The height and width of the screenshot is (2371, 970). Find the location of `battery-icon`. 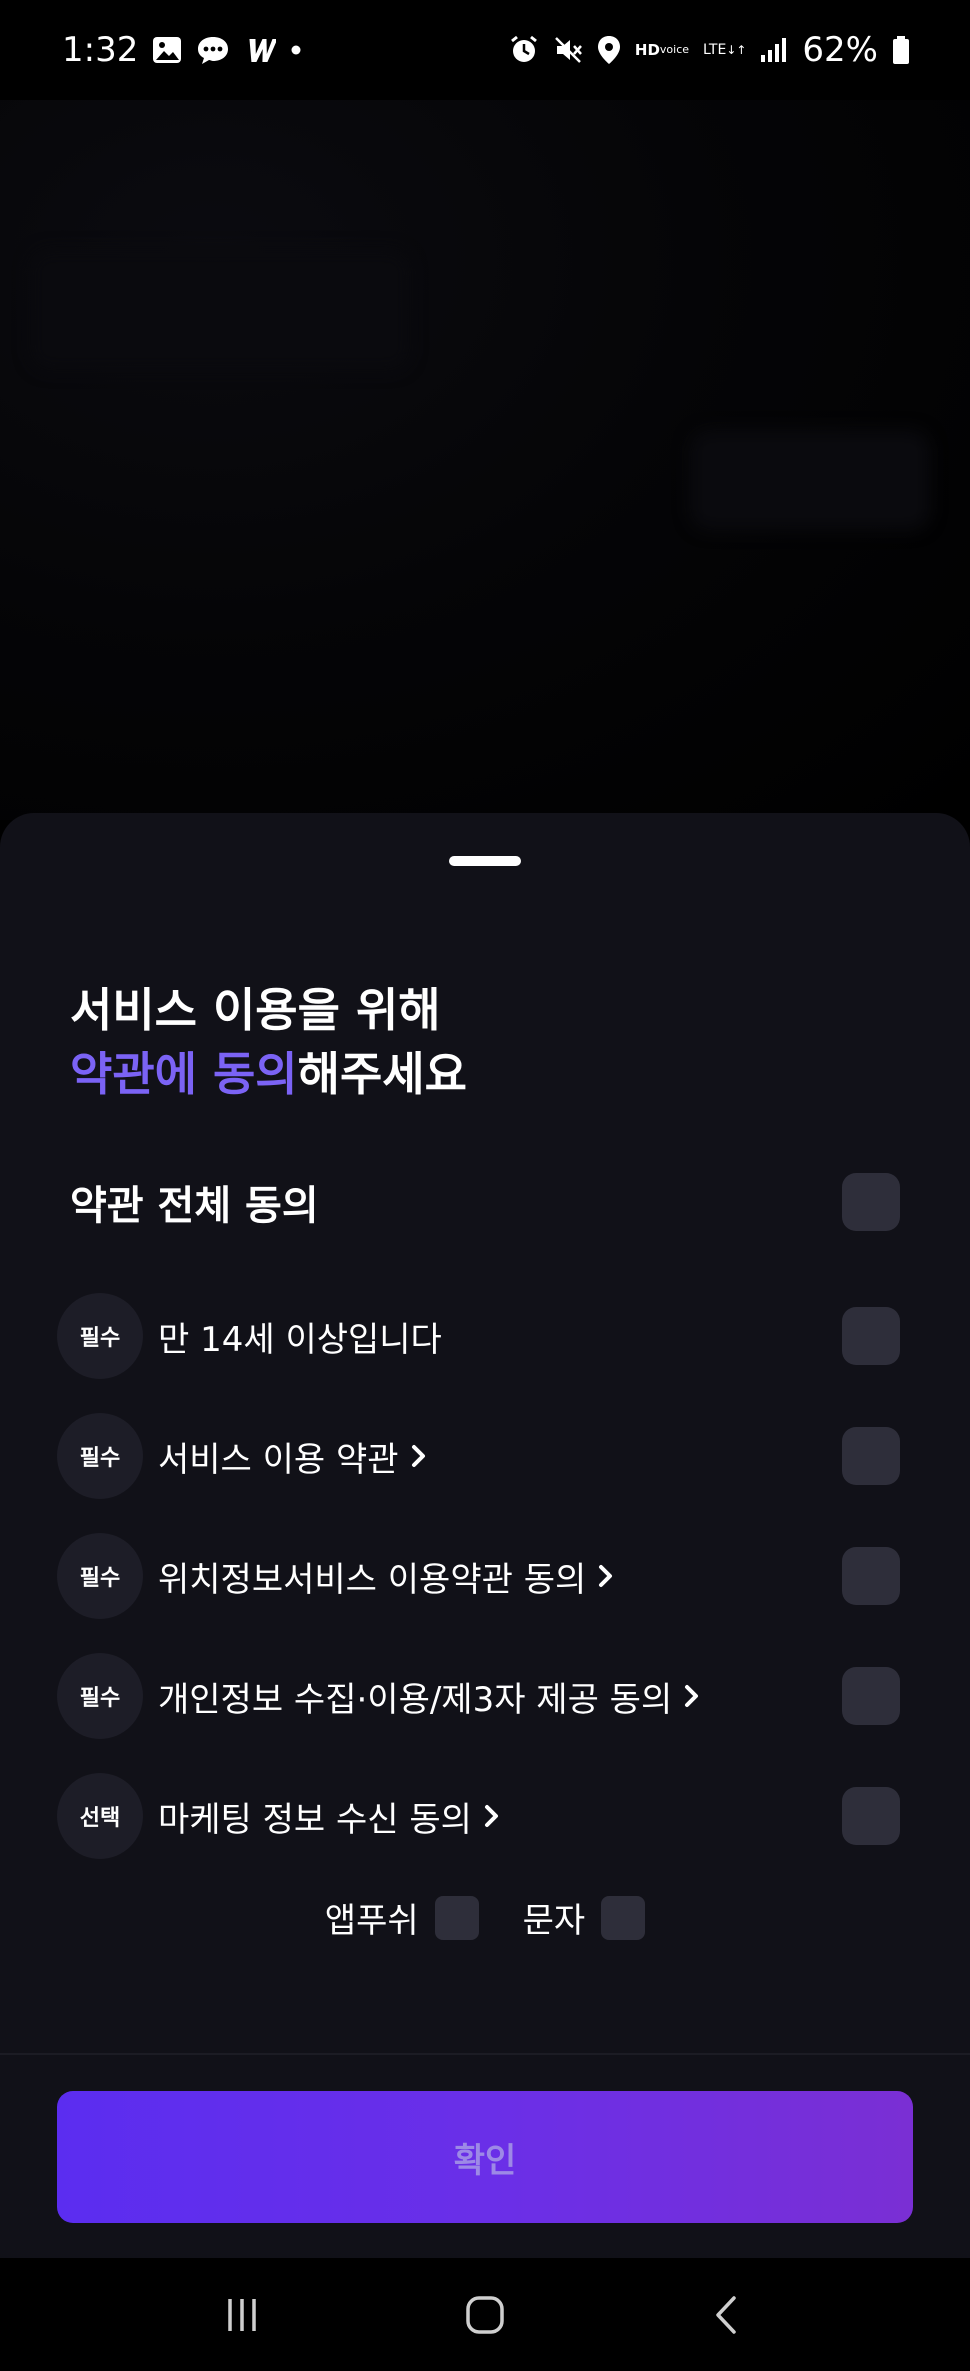

battery-icon is located at coordinates (901, 50).